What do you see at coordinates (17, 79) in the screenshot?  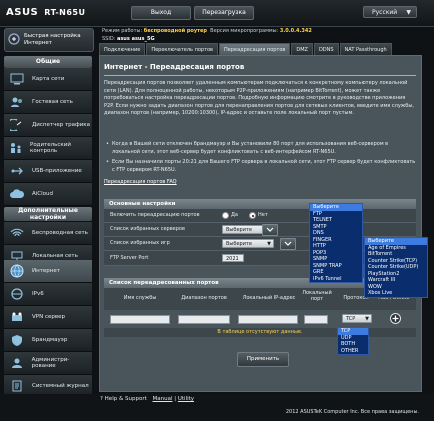 I see `network-map-icon` at bounding box center [17, 79].